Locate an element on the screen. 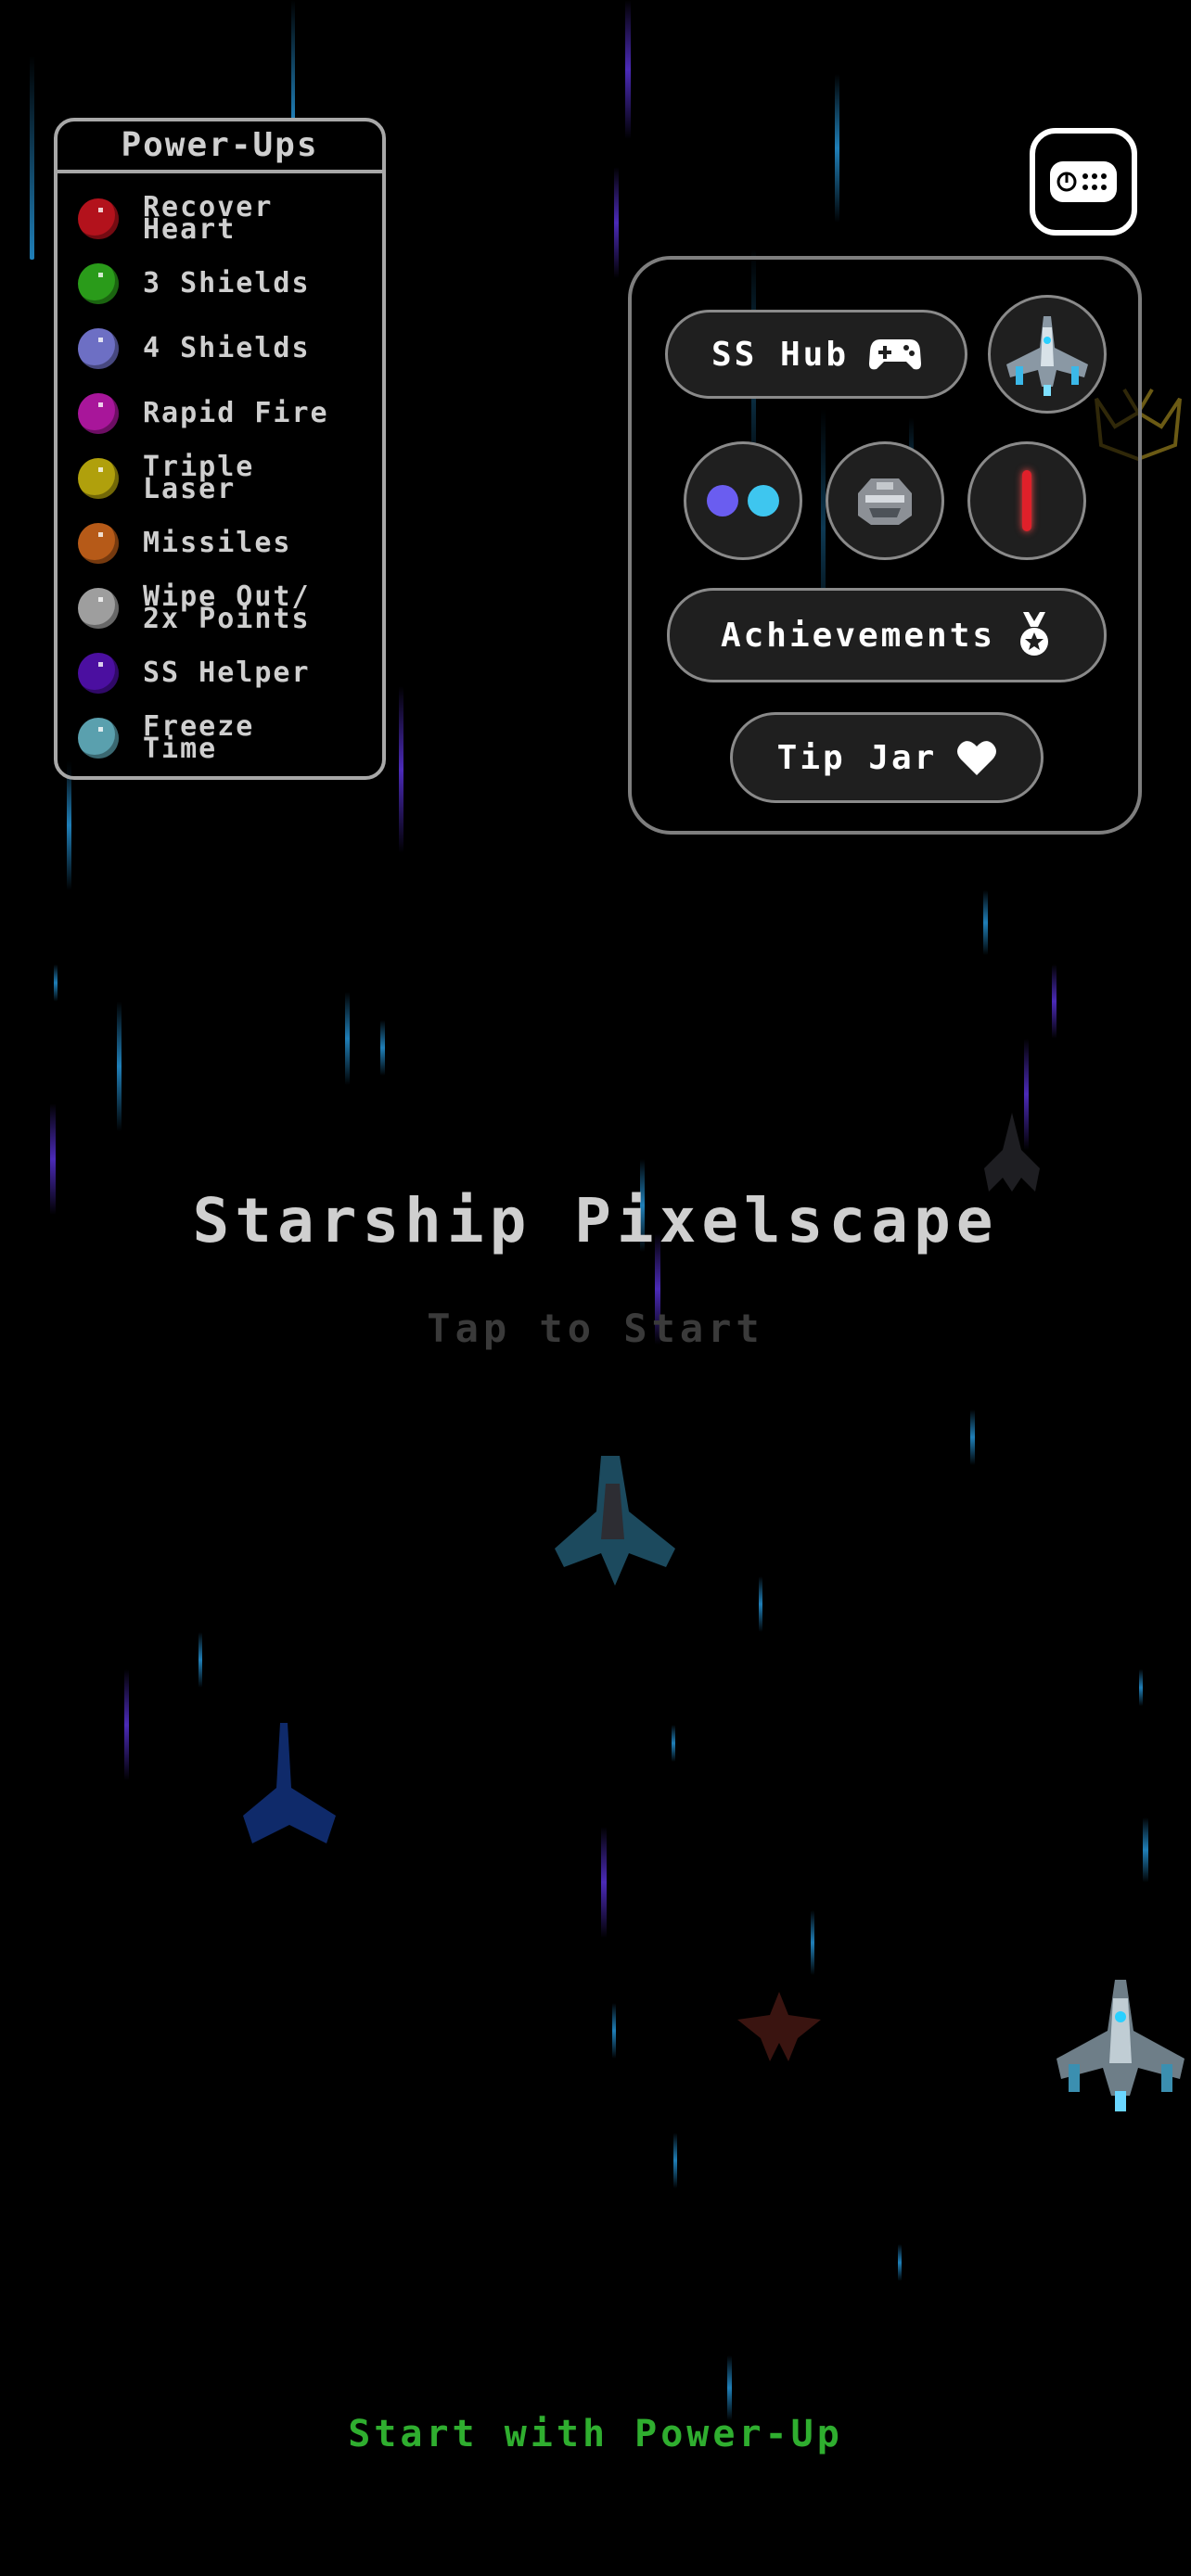  tip-jar-label: Tip Jar is located at coordinates (857, 757).